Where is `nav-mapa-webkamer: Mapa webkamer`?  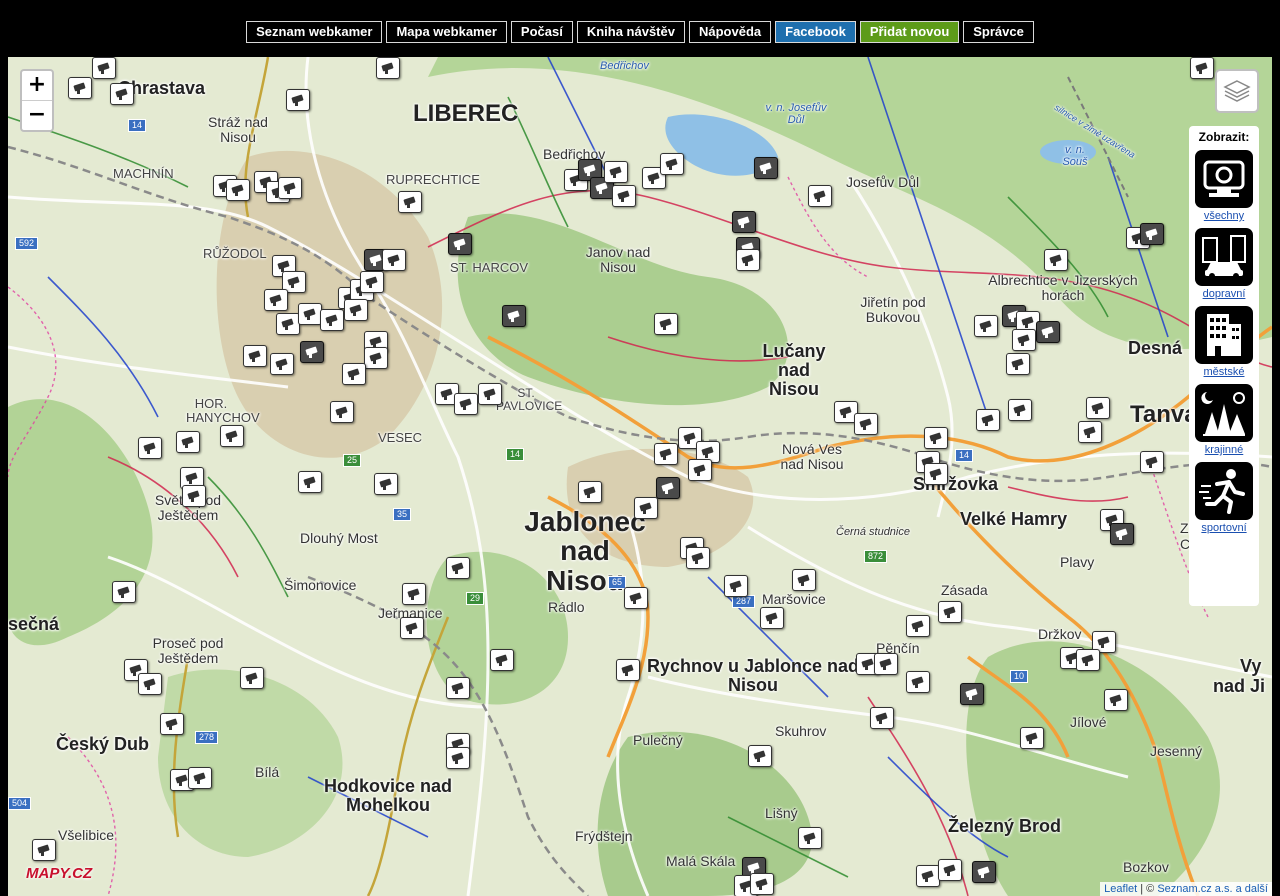
nav-mapa-webkamer: Mapa webkamer is located at coordinates (446, 32).